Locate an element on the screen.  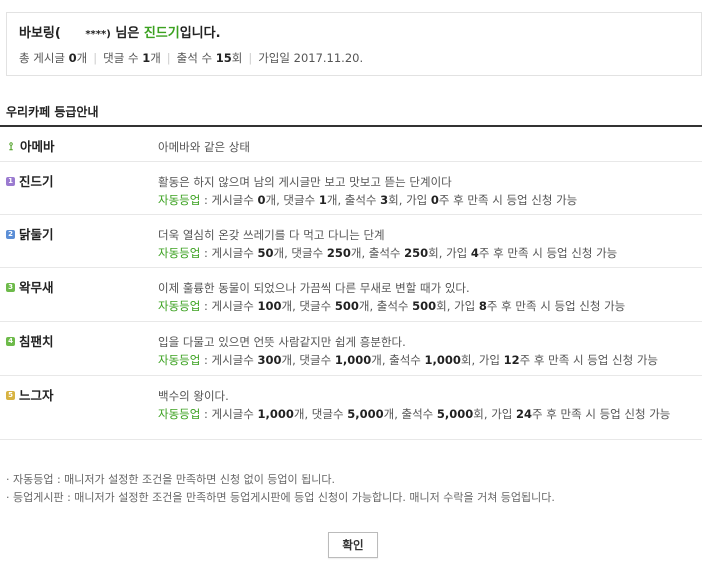
grade-name: 1 진드기 is located at coordinates (30, 182).